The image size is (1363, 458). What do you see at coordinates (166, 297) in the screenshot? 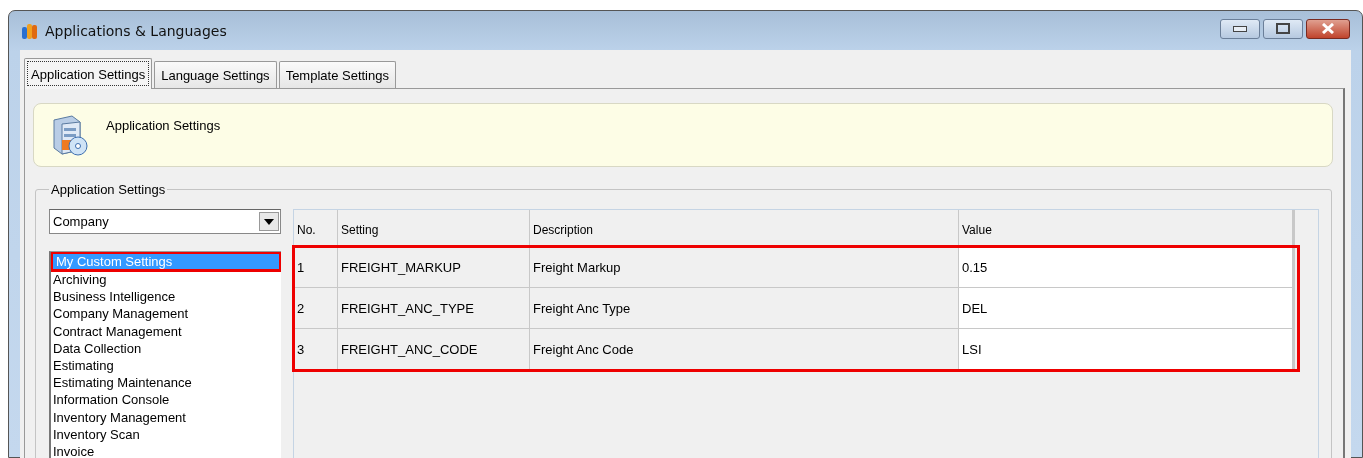
I see `category-item: Business Intelligence` at bounding box center [166, 297].